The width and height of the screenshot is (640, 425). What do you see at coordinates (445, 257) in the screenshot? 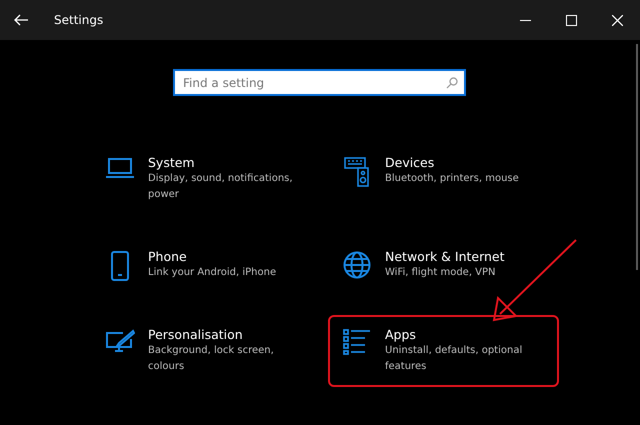
I see `category-title: Network & Internet` at bounding box center [445, 257].